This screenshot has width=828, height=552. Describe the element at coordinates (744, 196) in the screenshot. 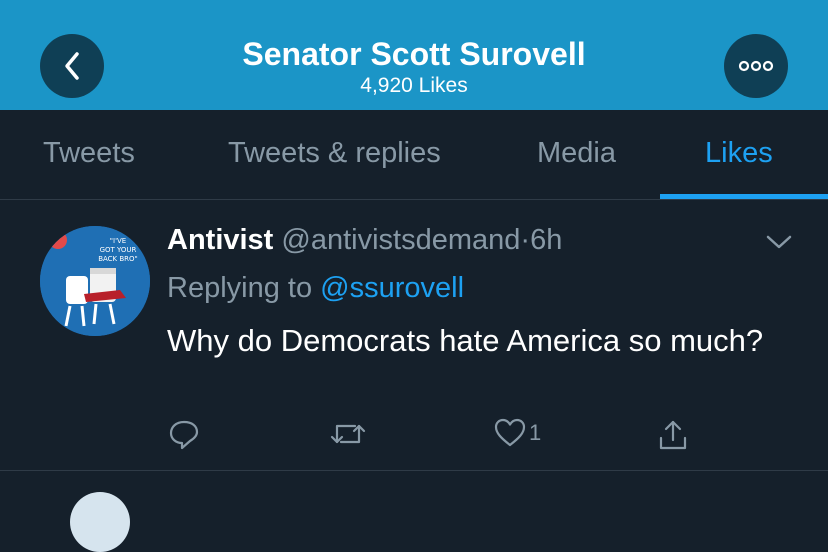

I see `active-tab-indicator` at that location.